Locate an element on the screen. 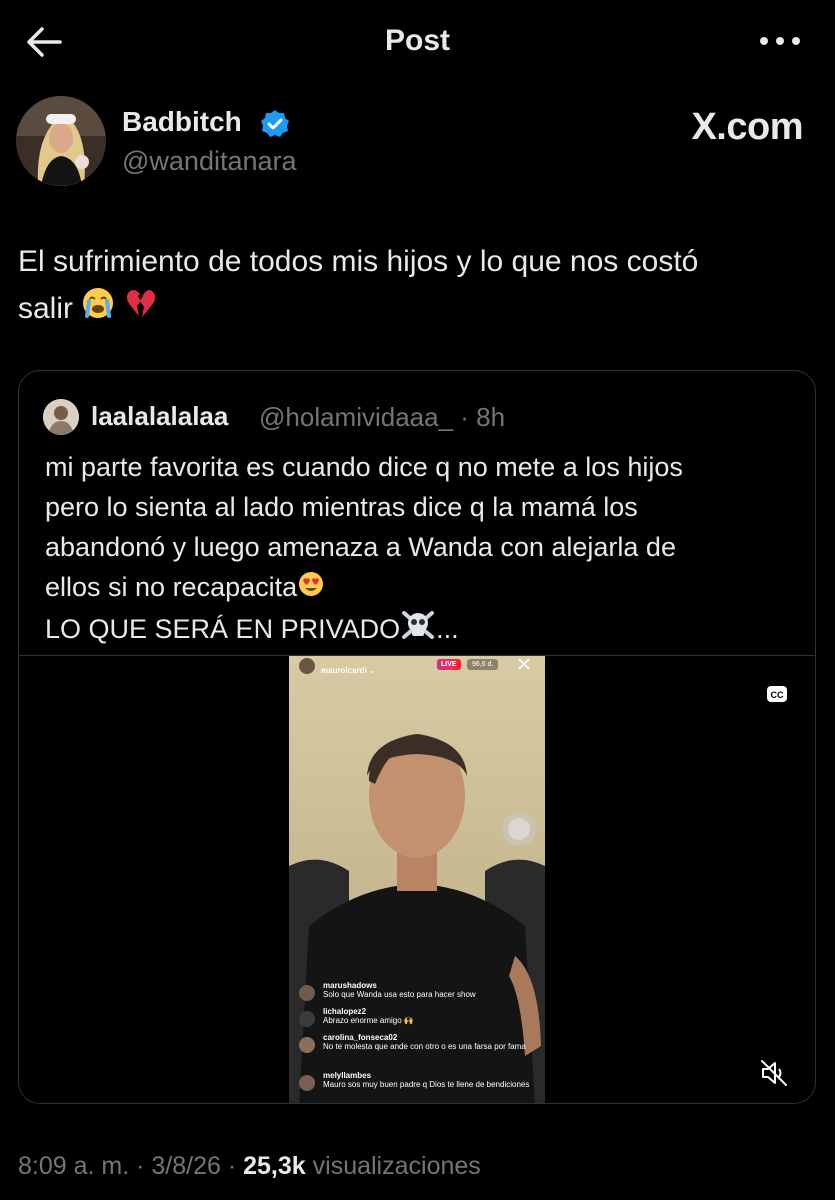 The width and height of the screenshot is (835, 1200). post-time: 8:09 a. m. is located at coordinates (73, 1166).